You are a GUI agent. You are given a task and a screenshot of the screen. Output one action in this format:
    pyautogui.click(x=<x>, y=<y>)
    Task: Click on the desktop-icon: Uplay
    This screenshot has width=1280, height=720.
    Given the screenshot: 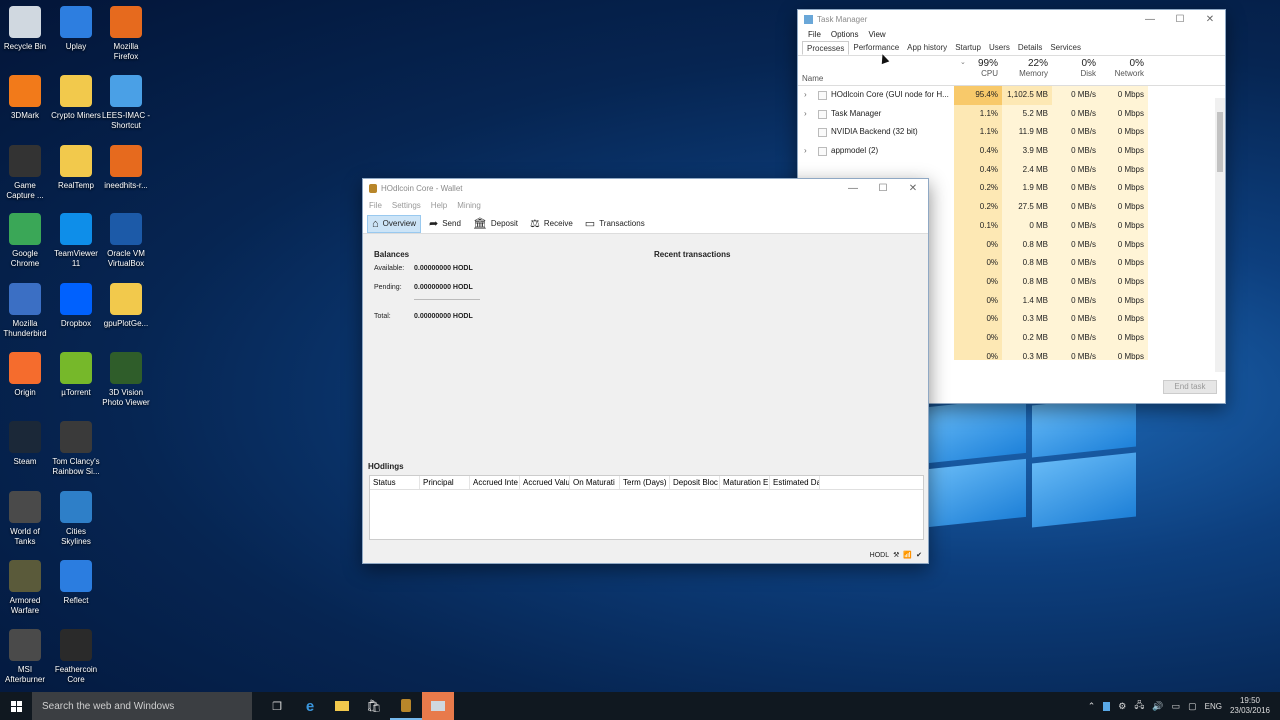 What is the action you would take?
    pyautogui.click(x=76, y=29)
    